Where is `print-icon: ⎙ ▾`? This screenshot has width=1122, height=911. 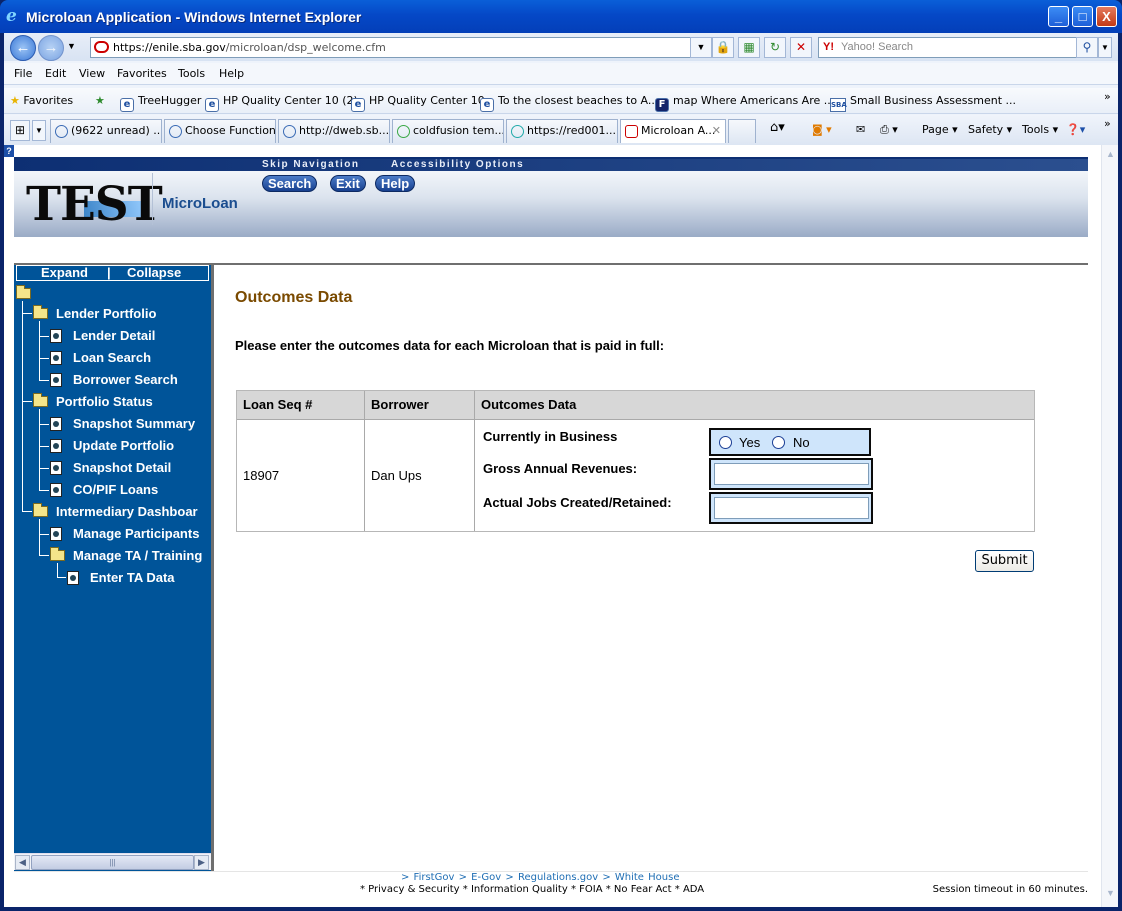 print-icon: ⎙ ▾ is located at coordinates (889, 130).